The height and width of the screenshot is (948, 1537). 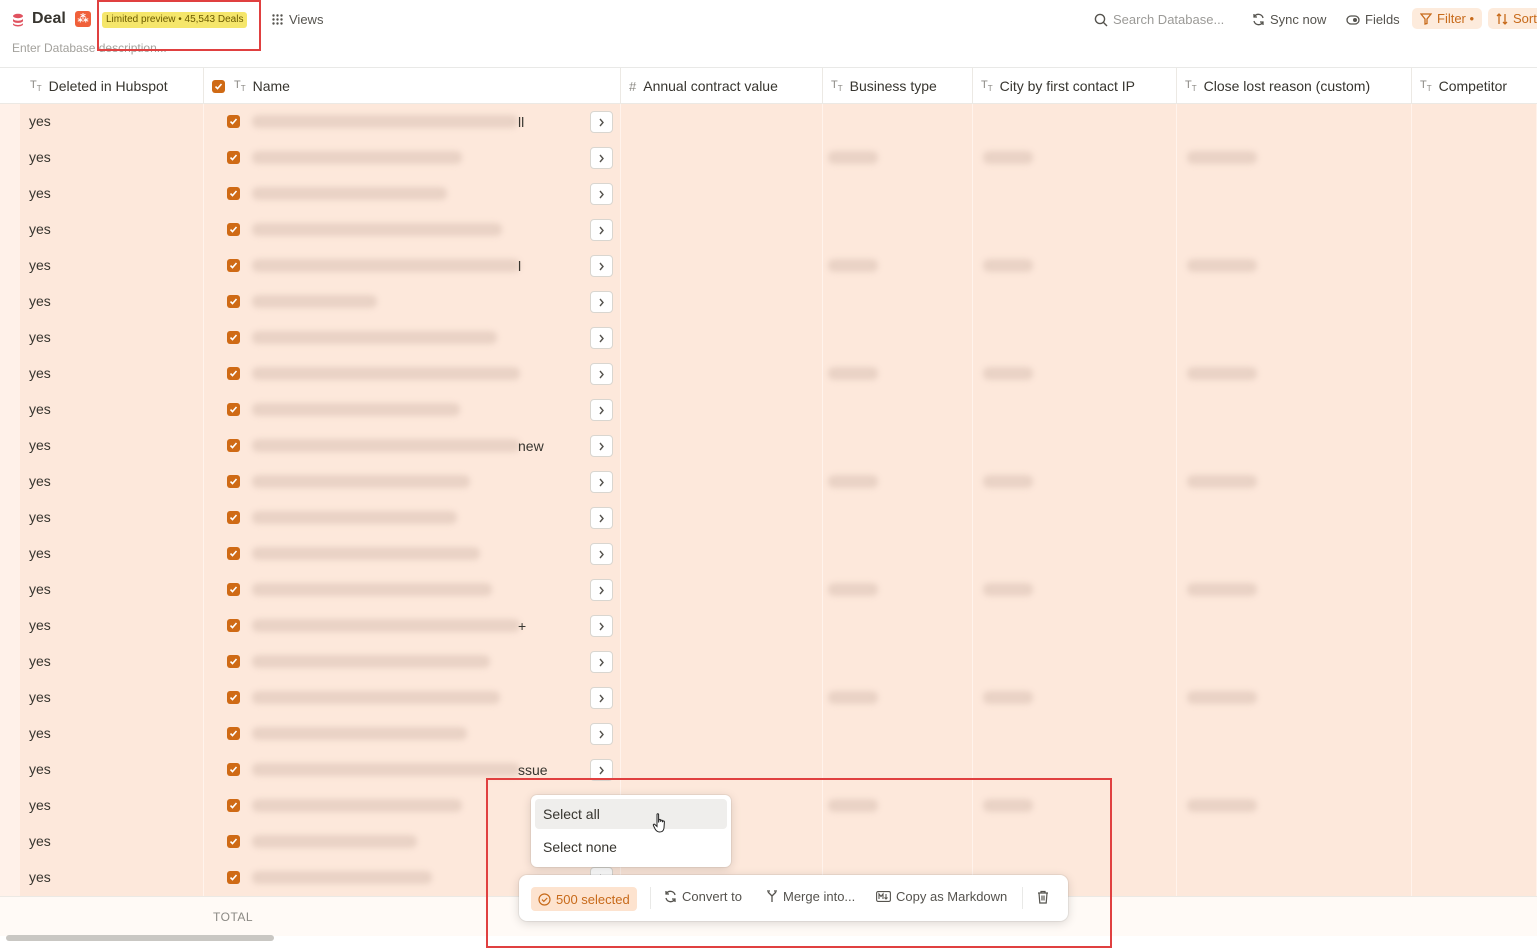 I want to click on column-header-competitor: TT Competitor, so click(x=1474, y=86).